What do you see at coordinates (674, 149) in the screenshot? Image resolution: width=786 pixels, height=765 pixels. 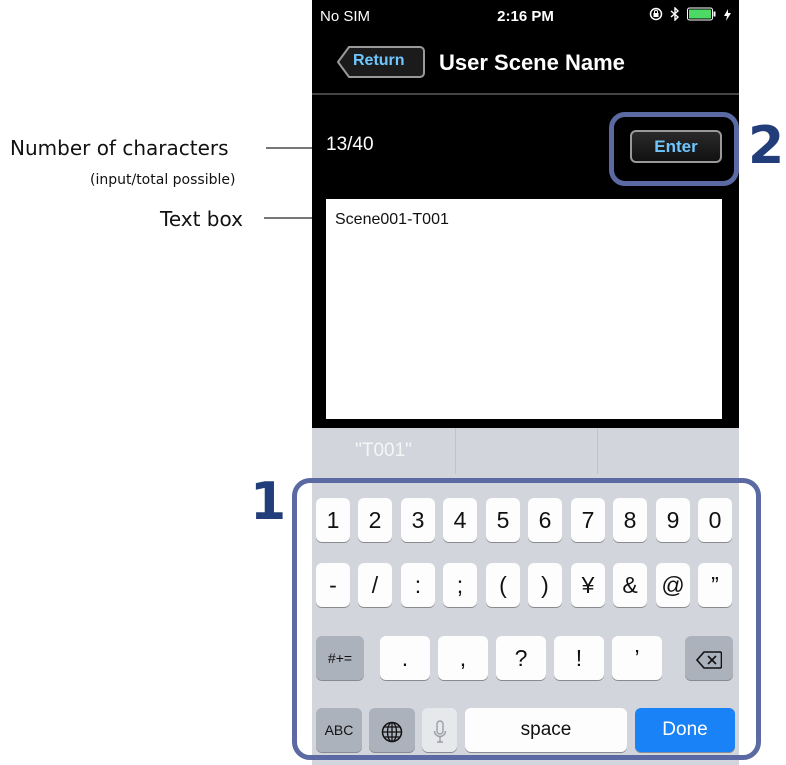 I see `enter-callout-outline` at bounding box center [674, 149].